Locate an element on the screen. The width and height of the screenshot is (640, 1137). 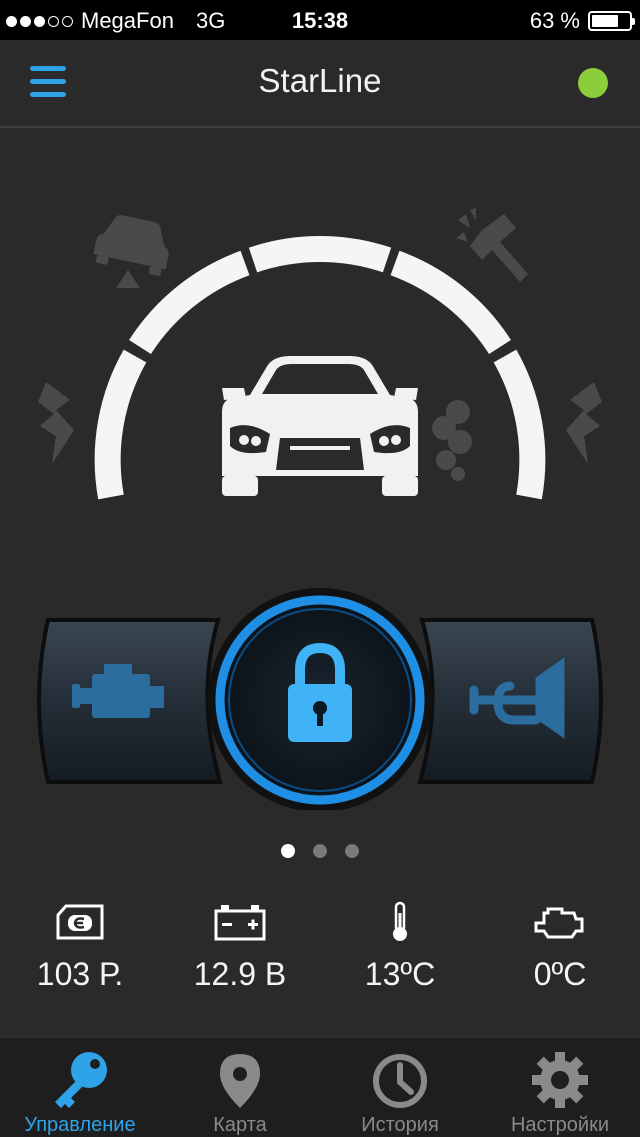
tab-label: Настройки is located at coordinates (560, 1125).